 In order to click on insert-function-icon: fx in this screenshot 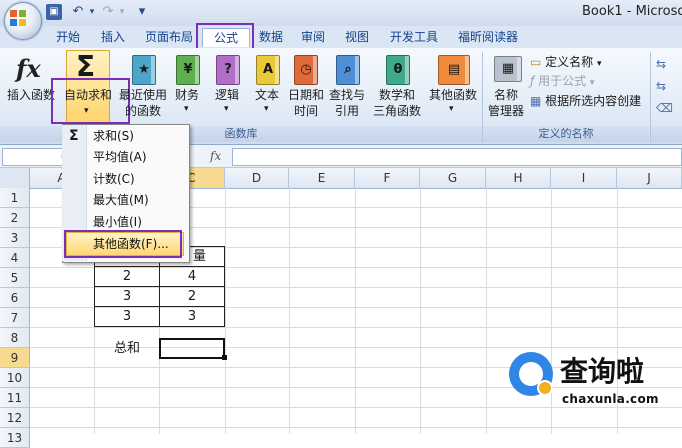, I will do `click(28, 68)`.